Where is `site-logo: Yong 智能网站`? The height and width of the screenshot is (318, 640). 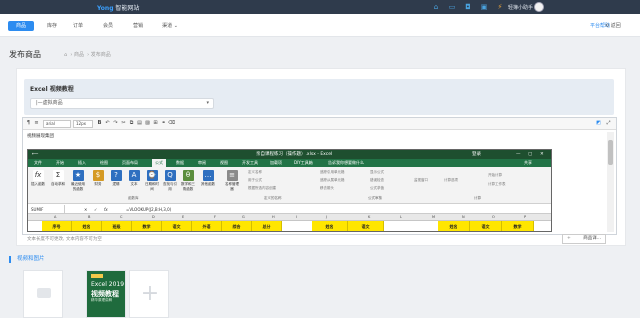 site-logo: Yong 智能网站 is located at coordinates (118, 7).